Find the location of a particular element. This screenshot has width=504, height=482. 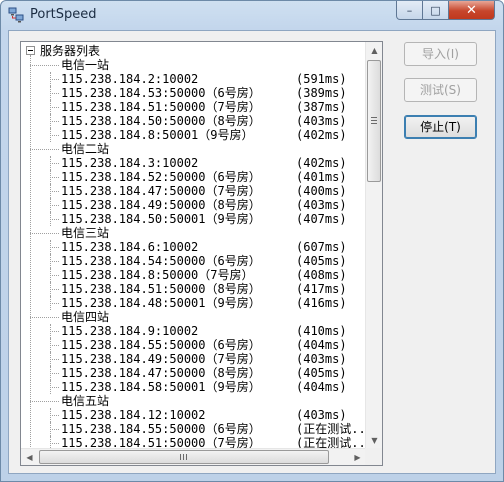

close-icon: ✕ is located at coordinates (471, 10).